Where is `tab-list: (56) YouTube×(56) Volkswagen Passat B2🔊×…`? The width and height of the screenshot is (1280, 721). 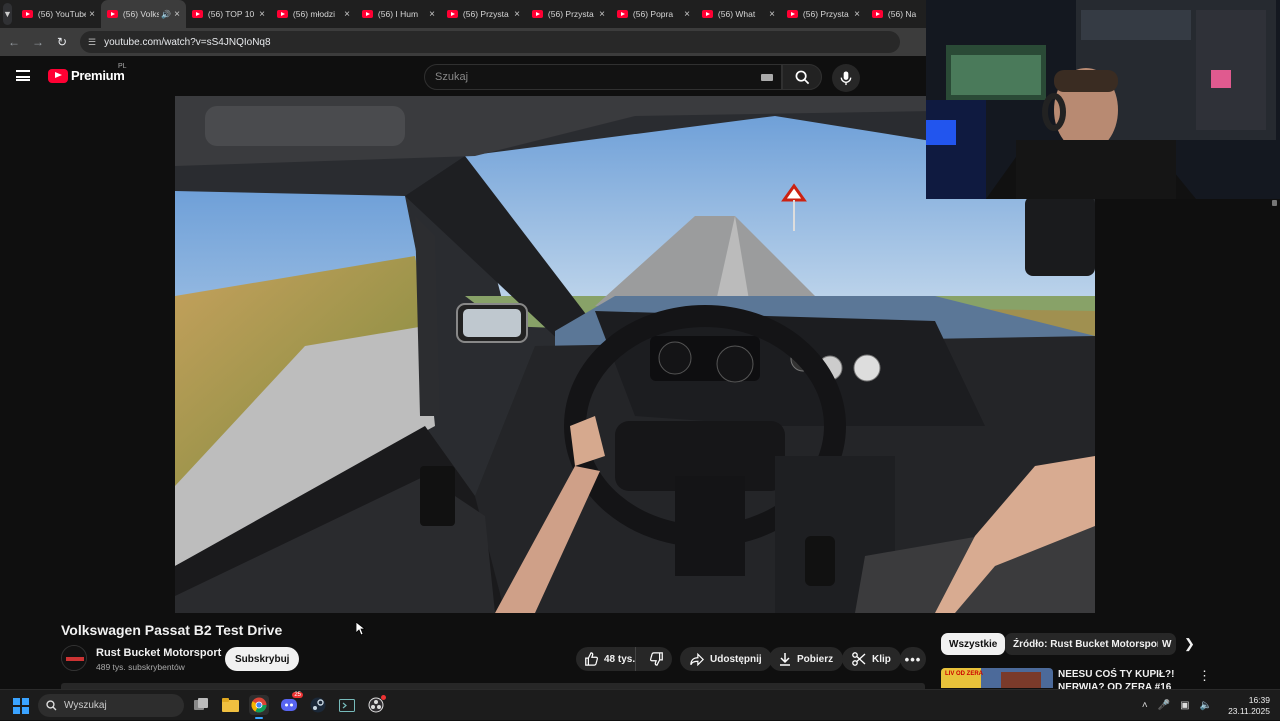
tab-list: (56) YouTube×(56) Volkswagen Passat B2🔊×… is located at coordinates (483, 14).